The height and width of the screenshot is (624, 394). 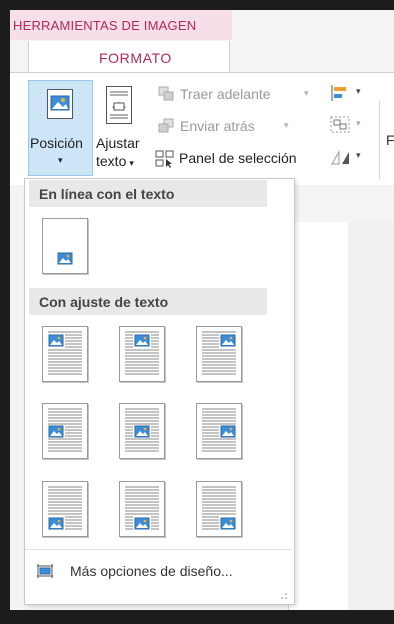 I want to click on position-top-left-option, so click(x=65, y=354).